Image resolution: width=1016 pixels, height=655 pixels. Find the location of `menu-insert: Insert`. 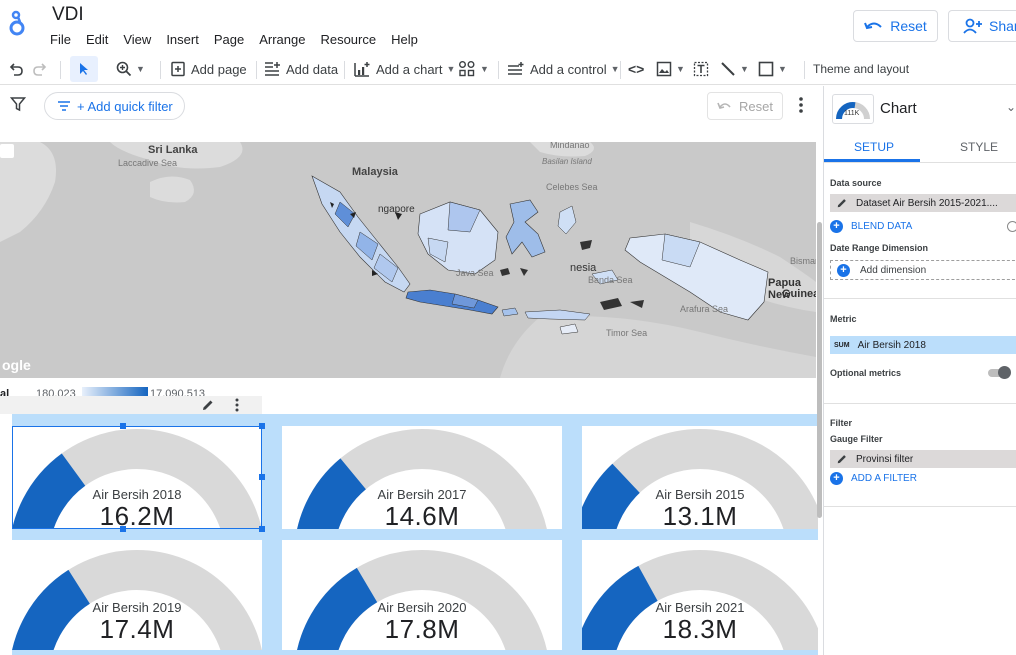

menu-insert: Insert is located at coordinates (182, 39).